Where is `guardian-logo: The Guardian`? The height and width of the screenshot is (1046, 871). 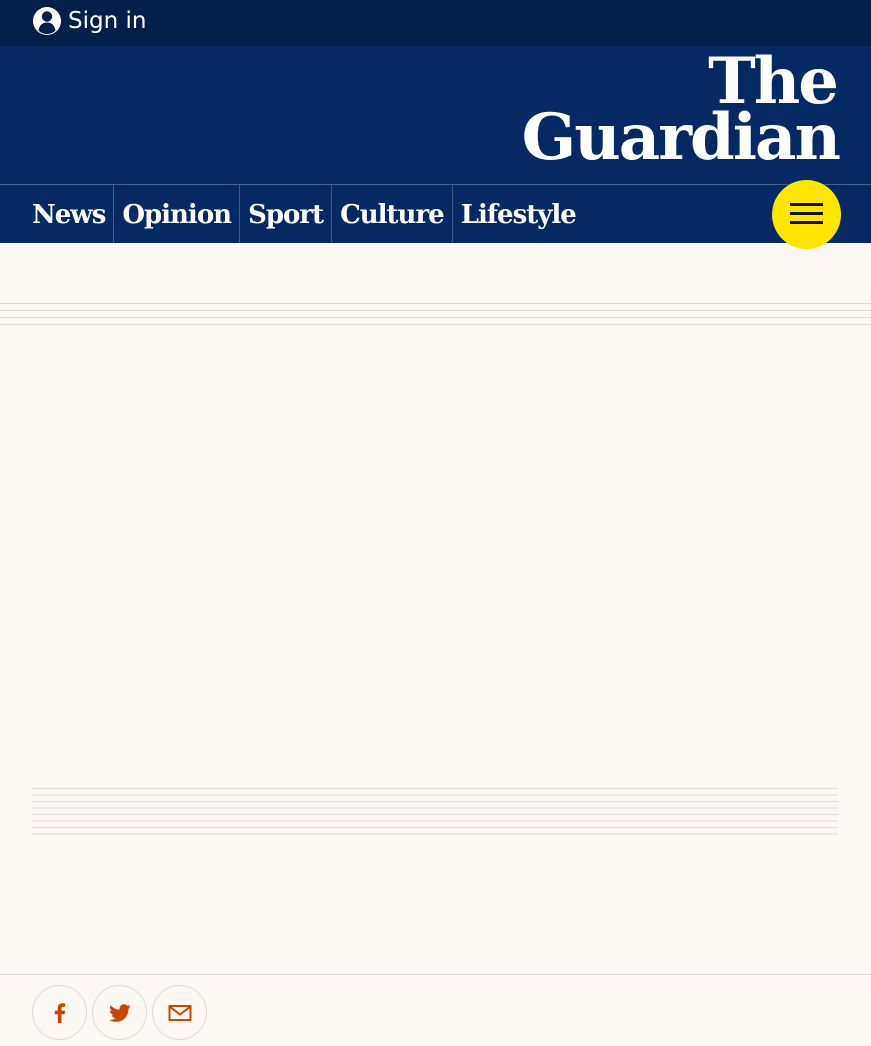 guardian-logo: The Guardian is located at coordinates (681, 112).